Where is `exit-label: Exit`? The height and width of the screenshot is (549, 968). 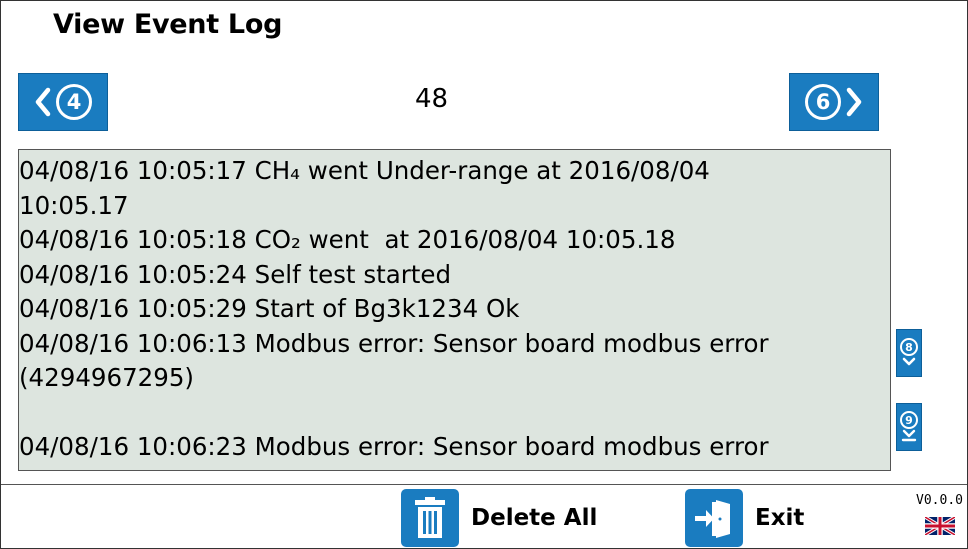
exit-label: Exit is located at coordinates (780, 518).